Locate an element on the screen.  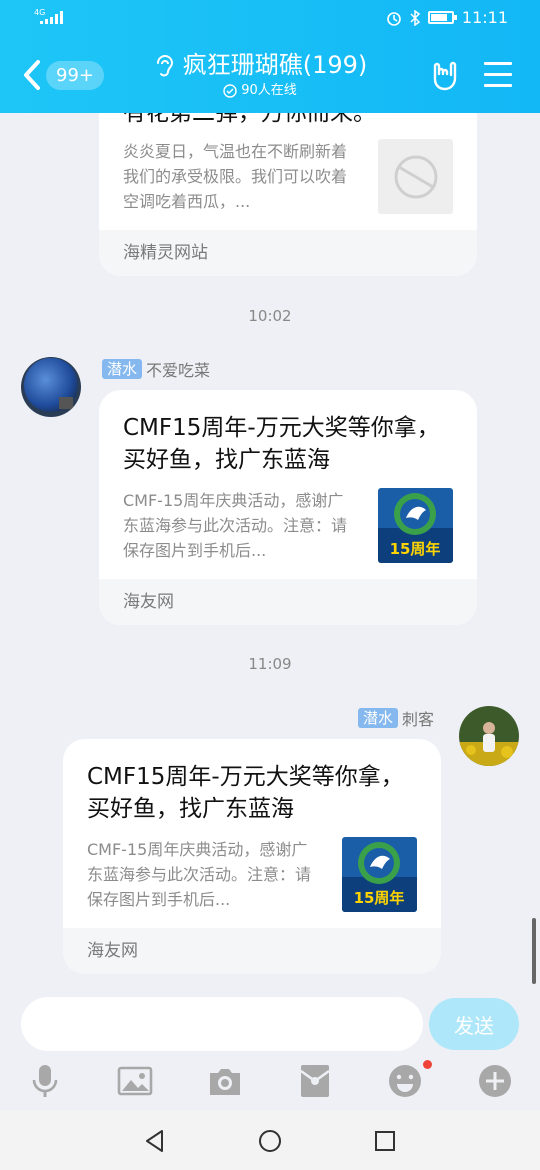
sender-line: 潜水 刺客 is located at coordinates (395, 718).